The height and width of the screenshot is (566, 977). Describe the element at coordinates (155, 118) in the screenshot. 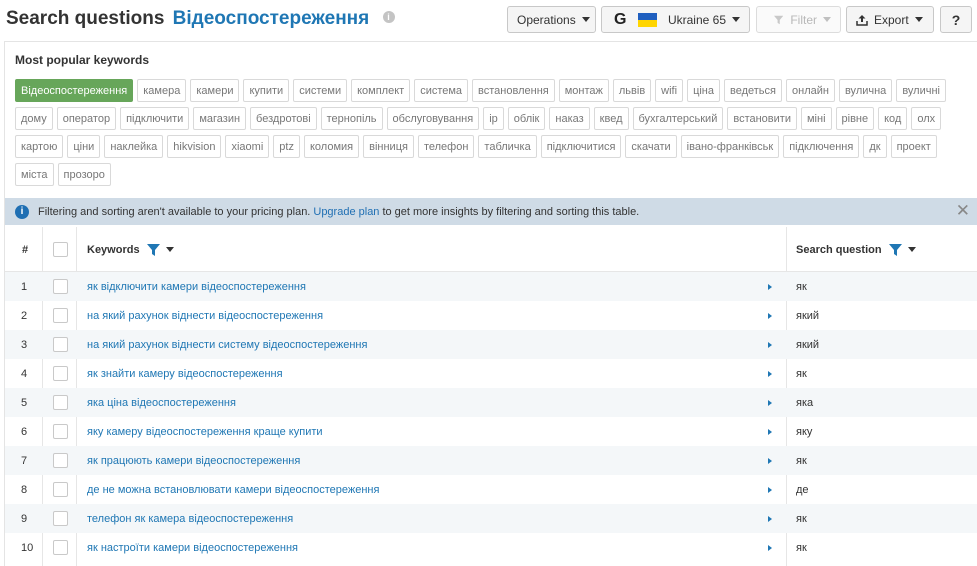

I see `keyword-tag: підключити` at that location.